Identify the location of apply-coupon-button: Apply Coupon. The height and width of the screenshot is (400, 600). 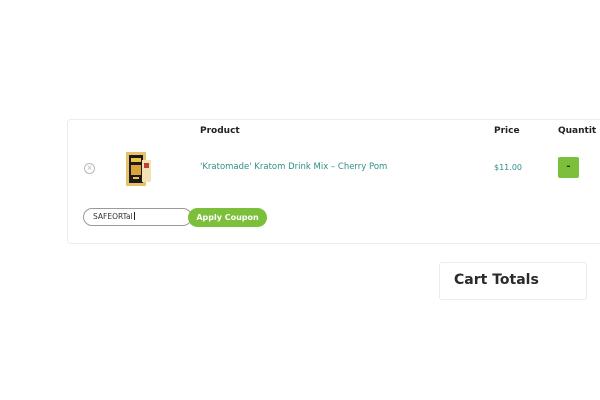
(227, 217).